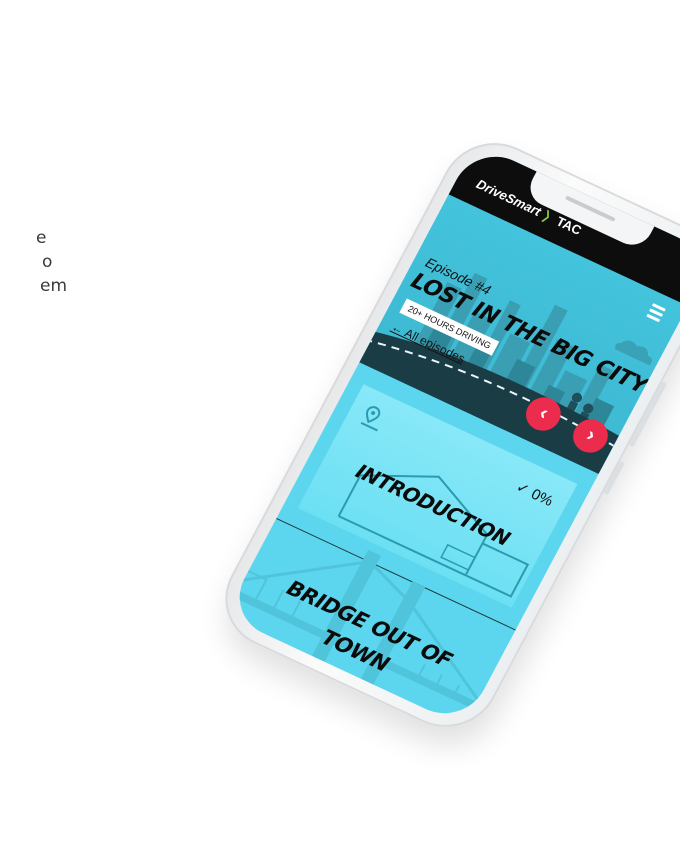 The image size is (680, 859). I want to click on side-text-line-3: em, so click(54, 286).